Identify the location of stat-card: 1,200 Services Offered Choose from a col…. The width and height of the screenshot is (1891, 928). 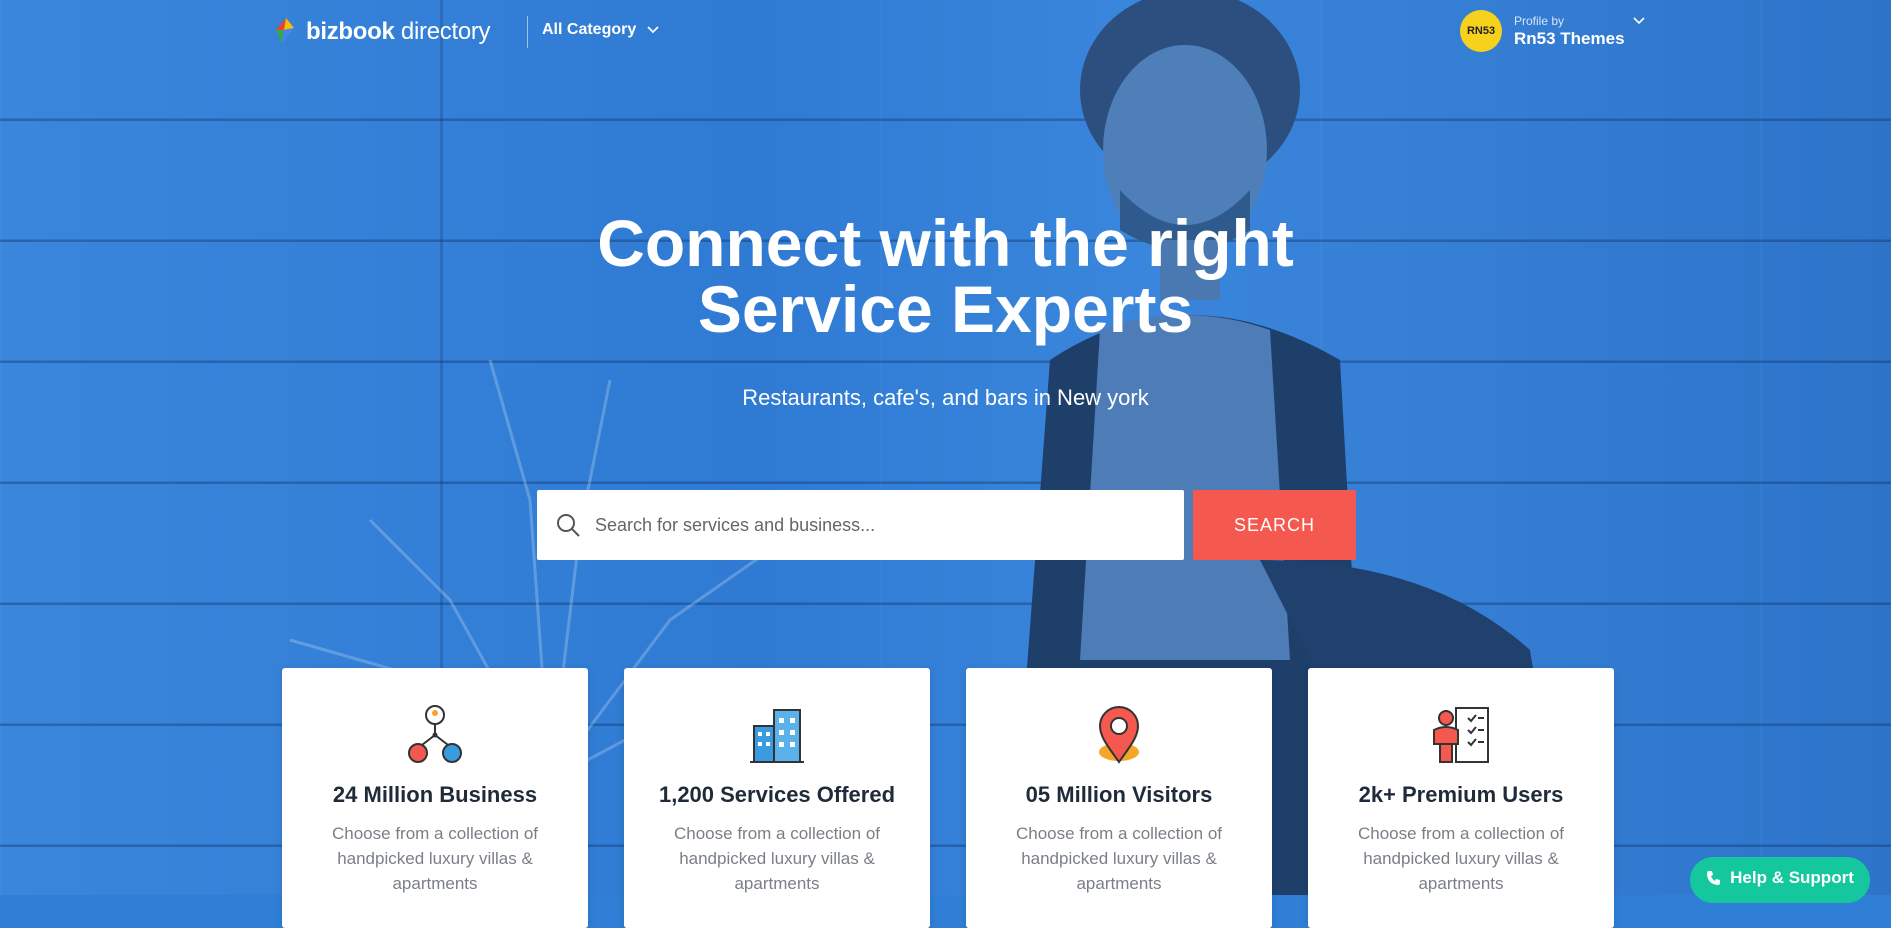
(777, 798).